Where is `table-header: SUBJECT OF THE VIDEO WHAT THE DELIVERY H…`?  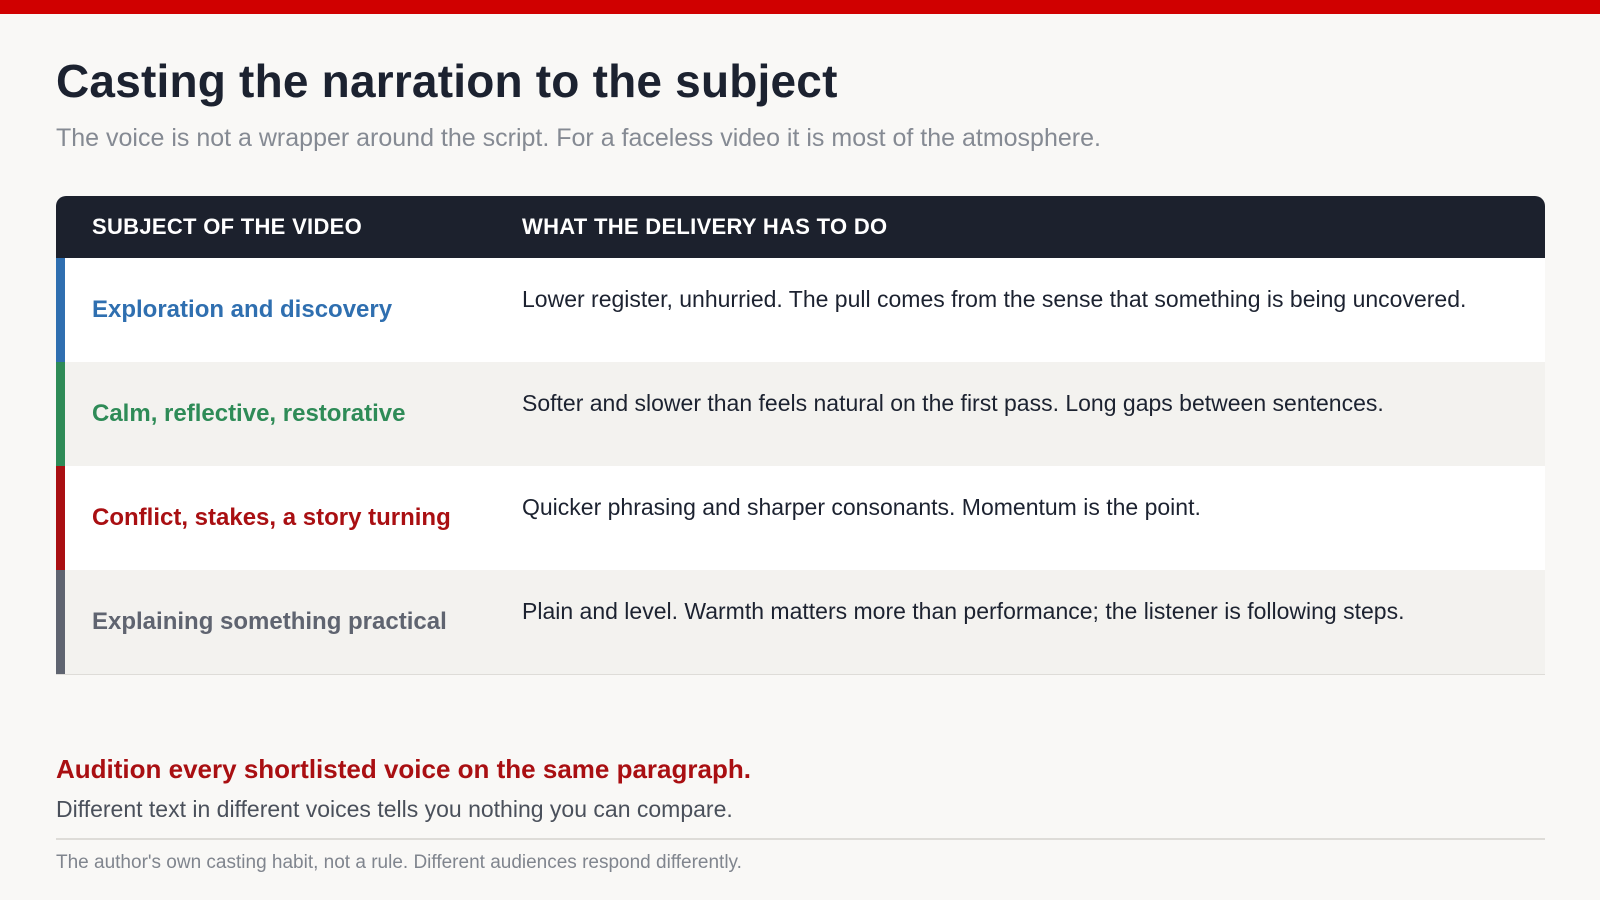
table-header: SUBJECT OF THE VIDEO WHAT THE DELIVERY H… is located at coordinates (800, 227).